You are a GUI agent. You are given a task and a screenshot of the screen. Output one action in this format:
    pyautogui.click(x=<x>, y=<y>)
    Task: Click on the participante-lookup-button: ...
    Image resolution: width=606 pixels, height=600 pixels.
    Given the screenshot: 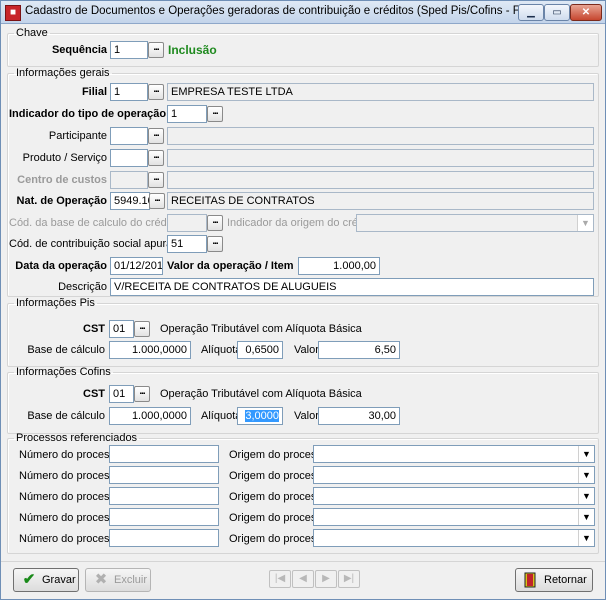 What is the action you would take?
    pyautogui.click(x=156, y=136)
    